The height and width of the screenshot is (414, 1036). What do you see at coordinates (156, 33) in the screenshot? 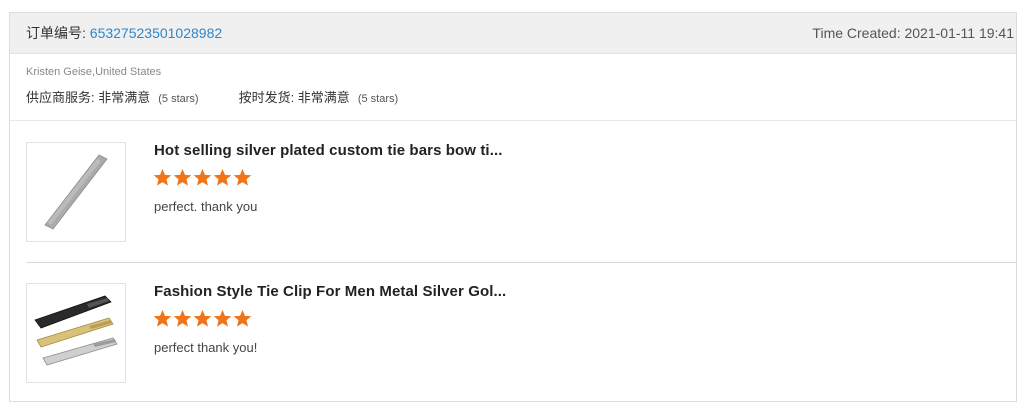
I see `order-number-link: 65327523501028982` at bounding box center [156, 33].